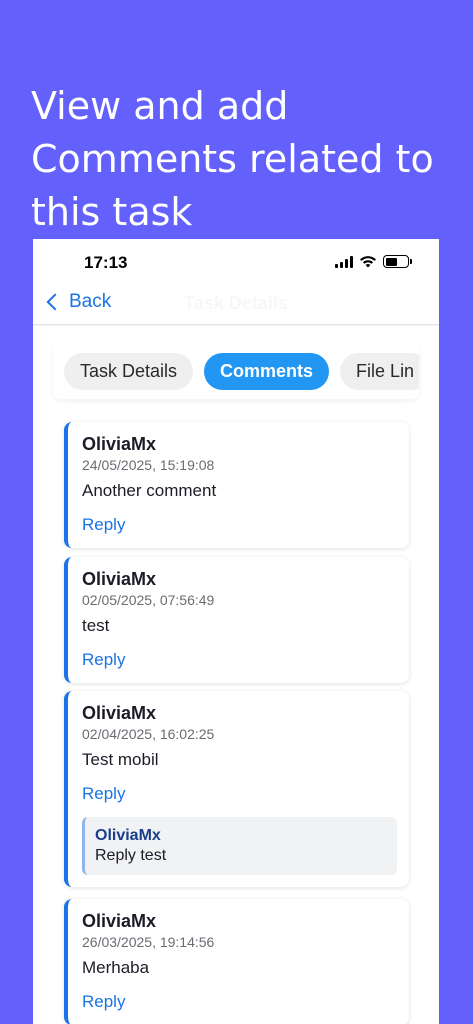 The image size is (473, 1024). I want to click on comment-date: 02/04/2025, 16:02:25, so click(148, 734).